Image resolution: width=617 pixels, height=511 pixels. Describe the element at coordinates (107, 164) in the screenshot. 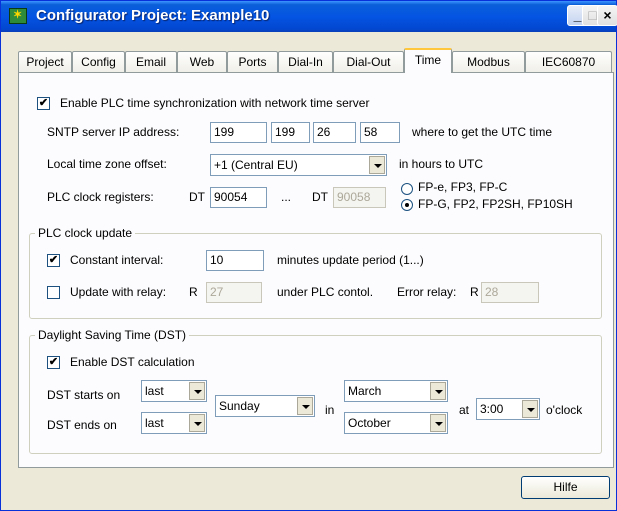

I see `time-zone-label: Local time zone offset:` at that location.